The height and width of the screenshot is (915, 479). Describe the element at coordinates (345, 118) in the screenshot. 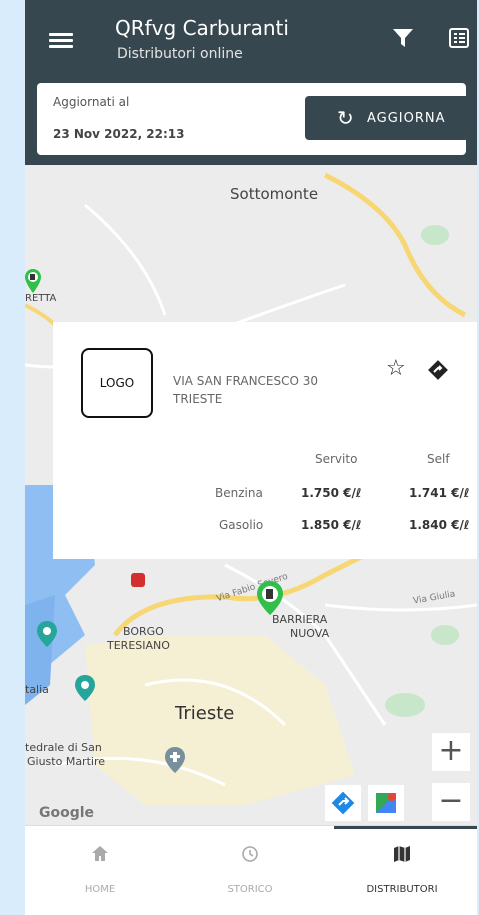

I see `refresh-icon: ↻` at that location.